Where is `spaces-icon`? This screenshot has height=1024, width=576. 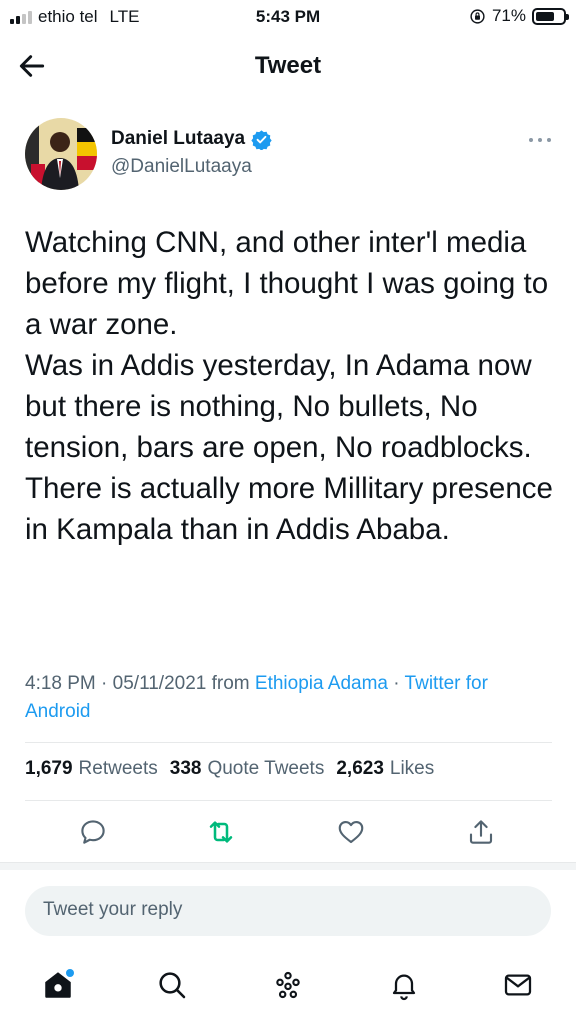
spaces-icon is located at coordinates (288, 985).